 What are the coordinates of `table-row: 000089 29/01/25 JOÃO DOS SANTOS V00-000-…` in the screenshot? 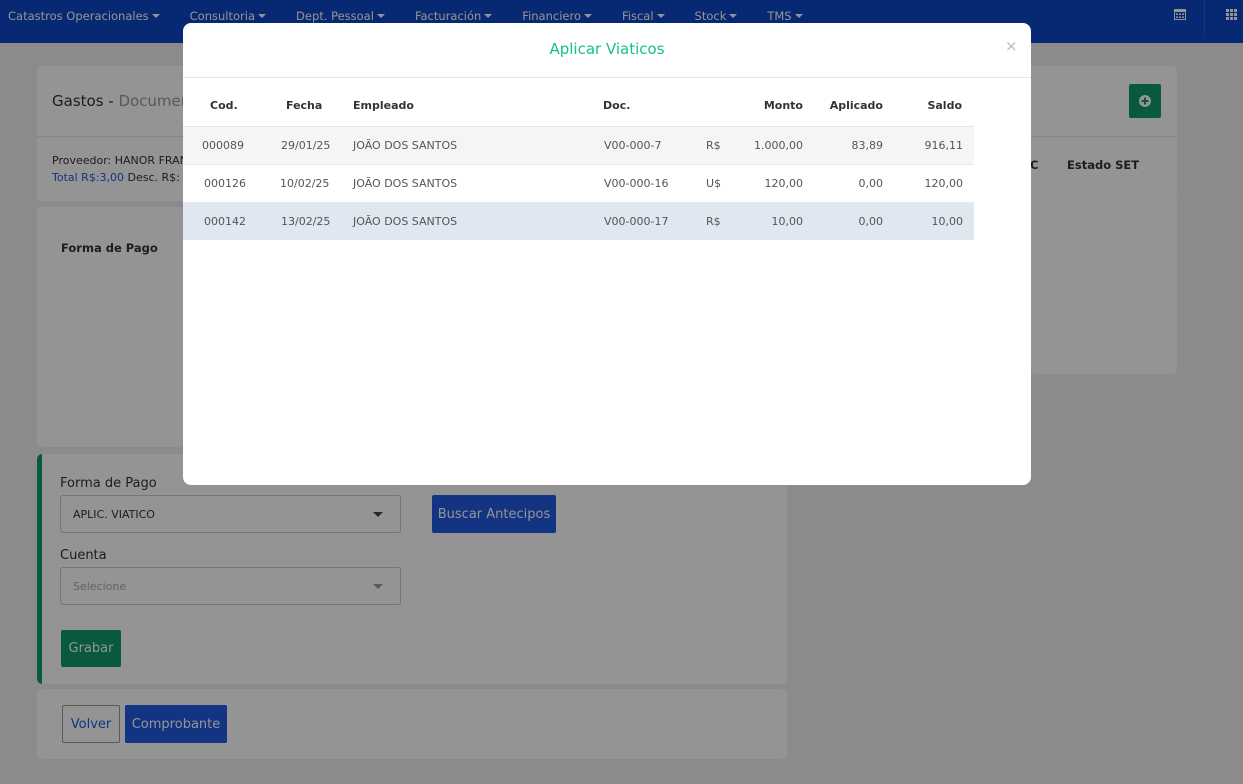 It's located at (578, 145).